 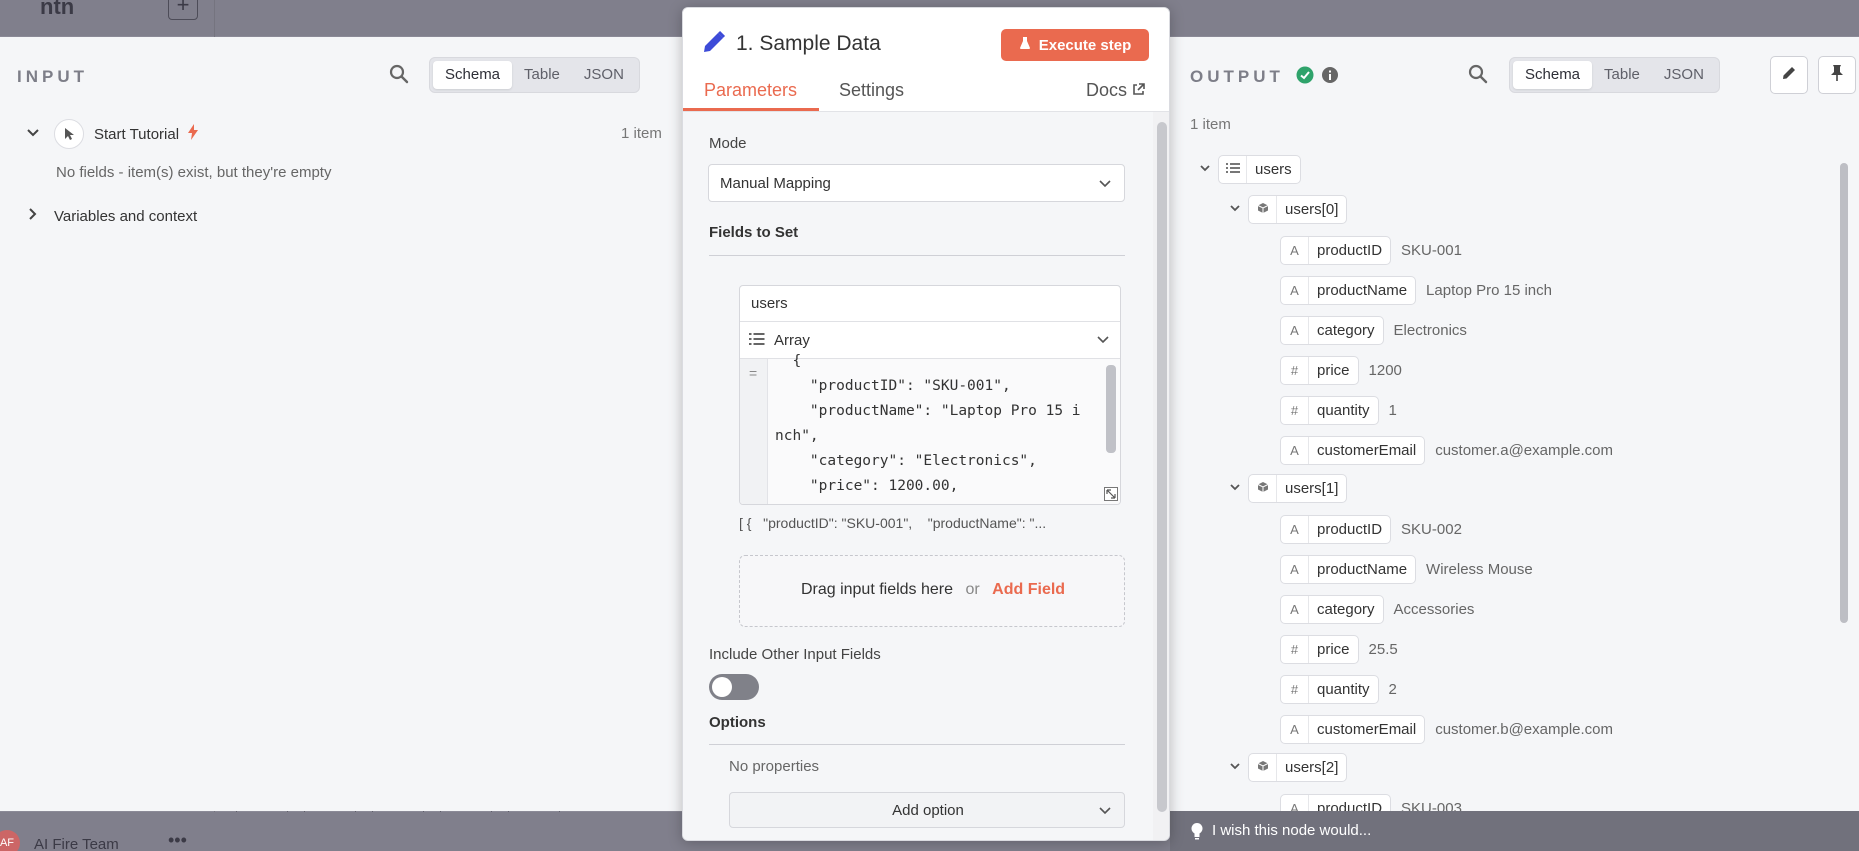 What do you see at coordinates (1298, 767) in the screenshot?
I see `schema-object-key: users[2]` at bounding box center [1298, 767].